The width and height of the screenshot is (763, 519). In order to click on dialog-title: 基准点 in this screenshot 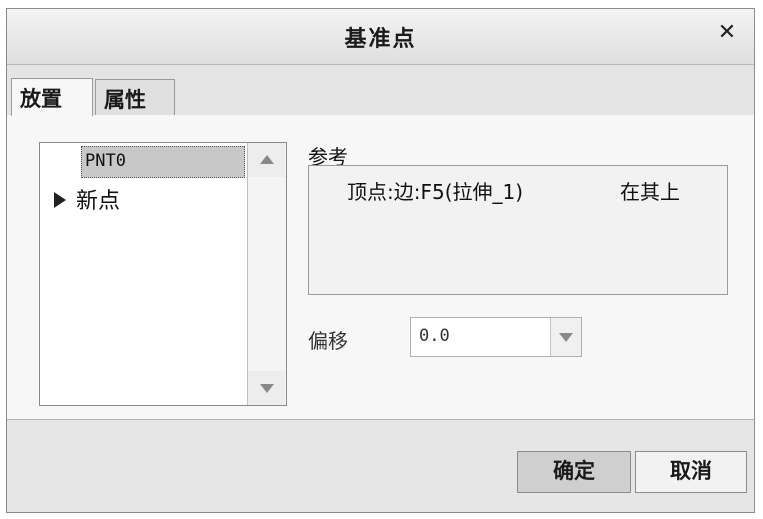, I will do `click(380, 39)`.